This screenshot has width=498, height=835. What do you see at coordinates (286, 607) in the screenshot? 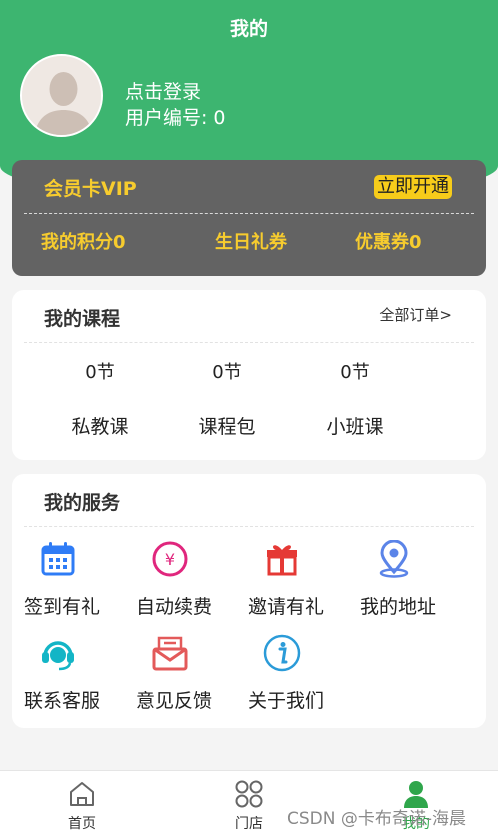
I see `service-label: 邀请有礼` at bounding box center [286, 607].